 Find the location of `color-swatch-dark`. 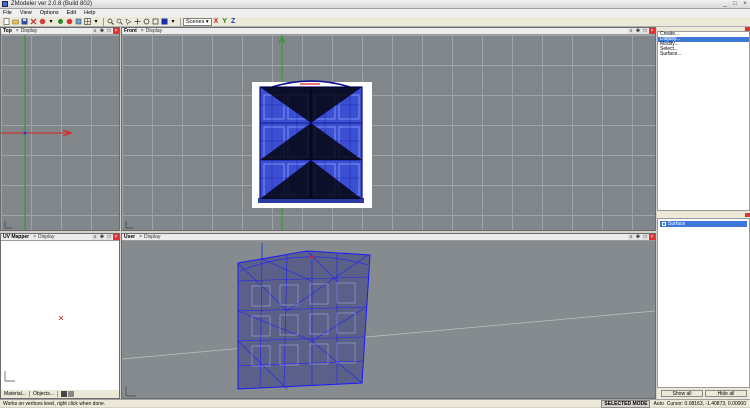

color-swatch-dark is located at coordinates (64, 394).